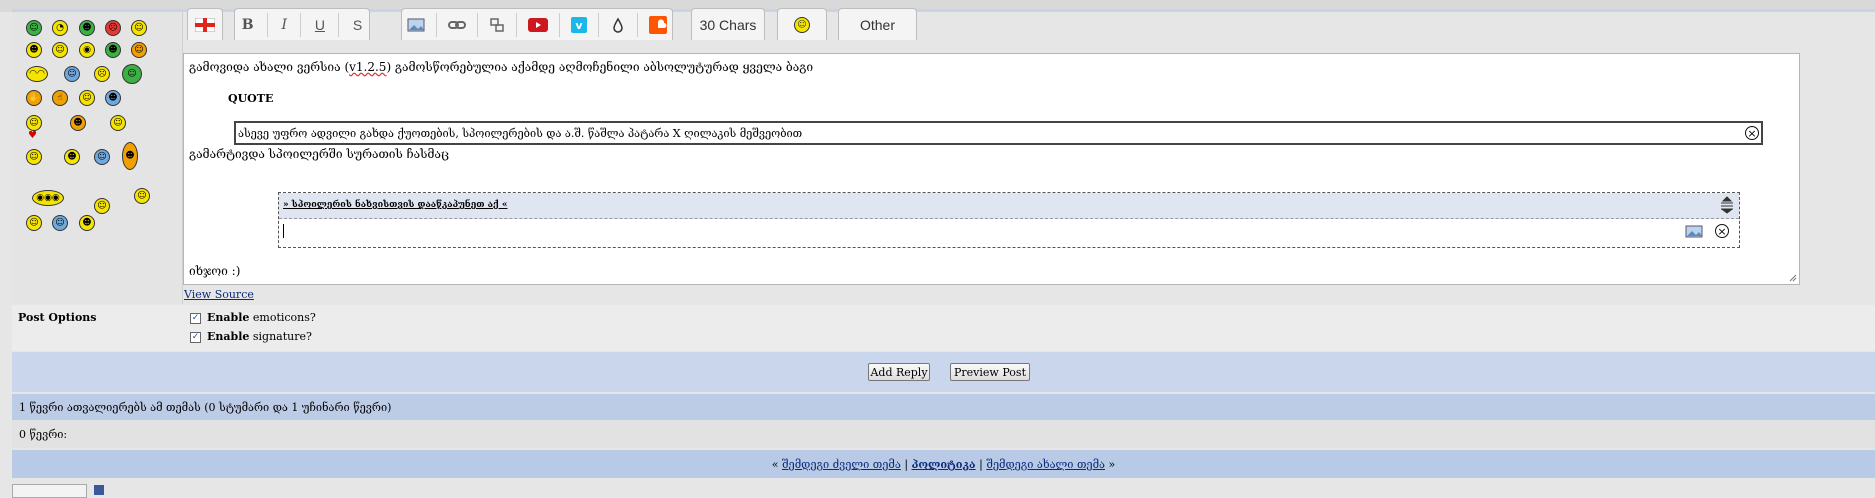  Describe the element at coordinates (113, 98) in the screenshot. I see `emoticon-18-icon: ☻` at that location.